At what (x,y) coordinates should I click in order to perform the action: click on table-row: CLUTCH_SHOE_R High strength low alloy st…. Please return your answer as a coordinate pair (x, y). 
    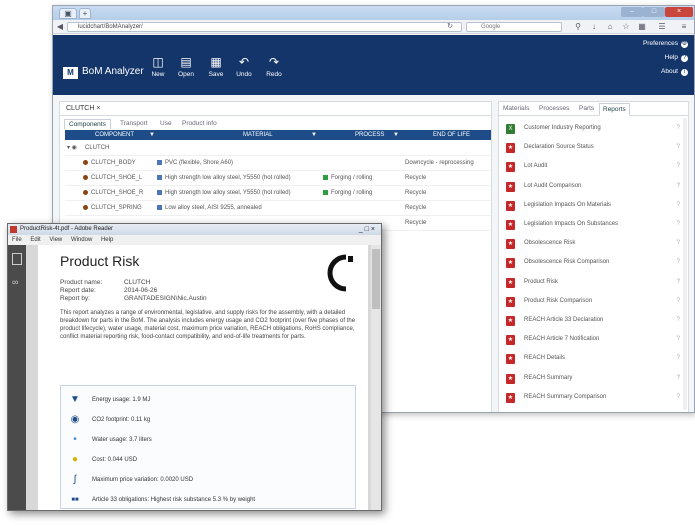
    Looking at the image, I should click on (278, 193).